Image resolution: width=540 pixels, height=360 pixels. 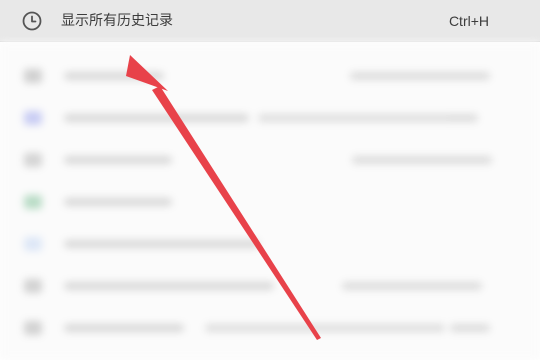 I want to click on clock-icon, so click(x=32, y=21).